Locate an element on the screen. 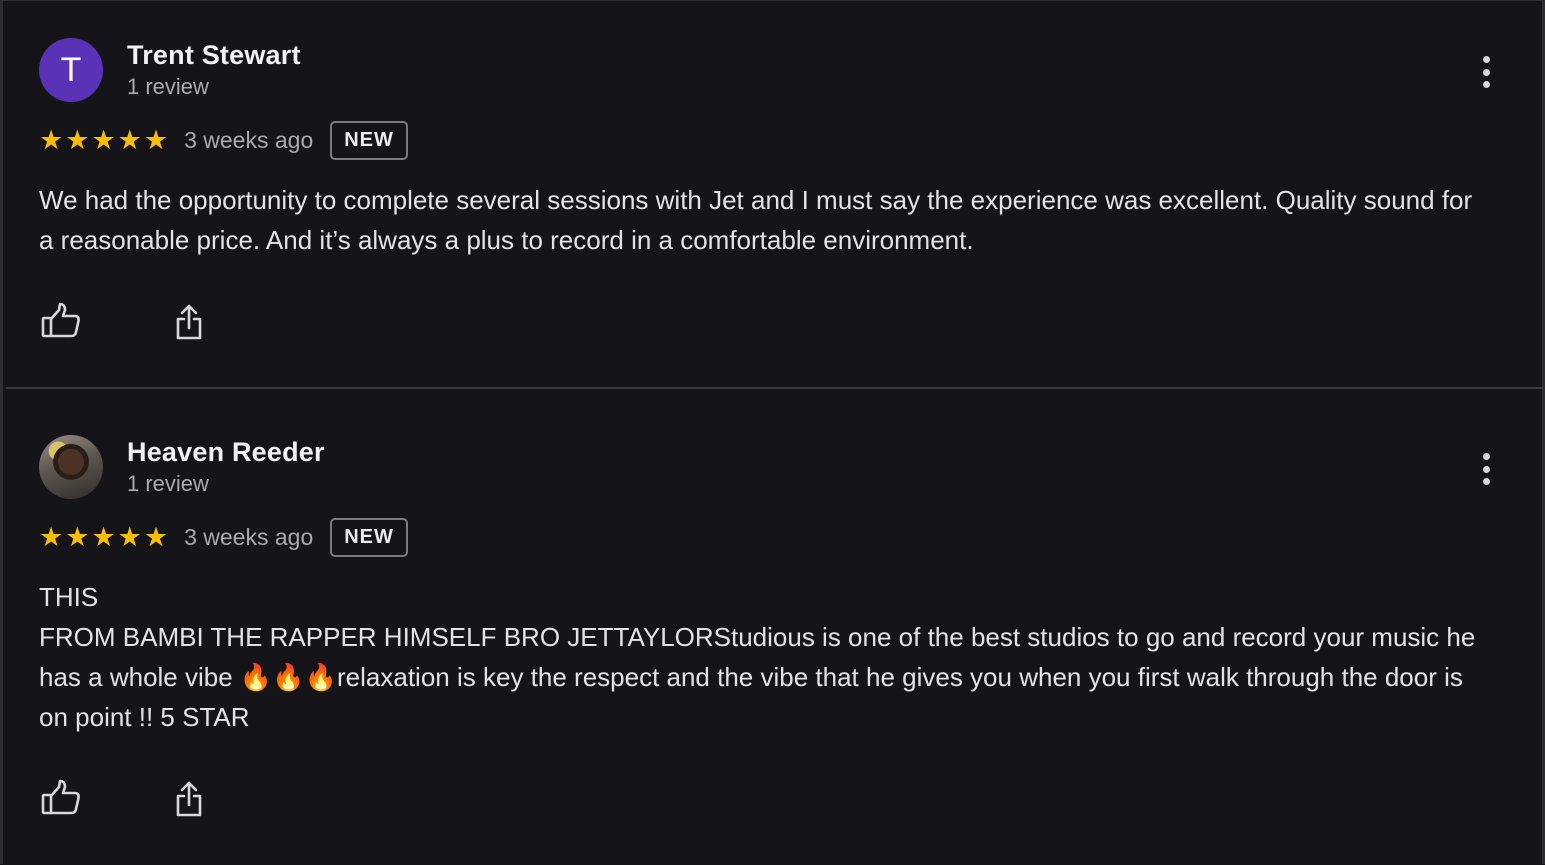 The height and width of the screenshot is (865, 1545). avatar is located at coordinates (71, 467).